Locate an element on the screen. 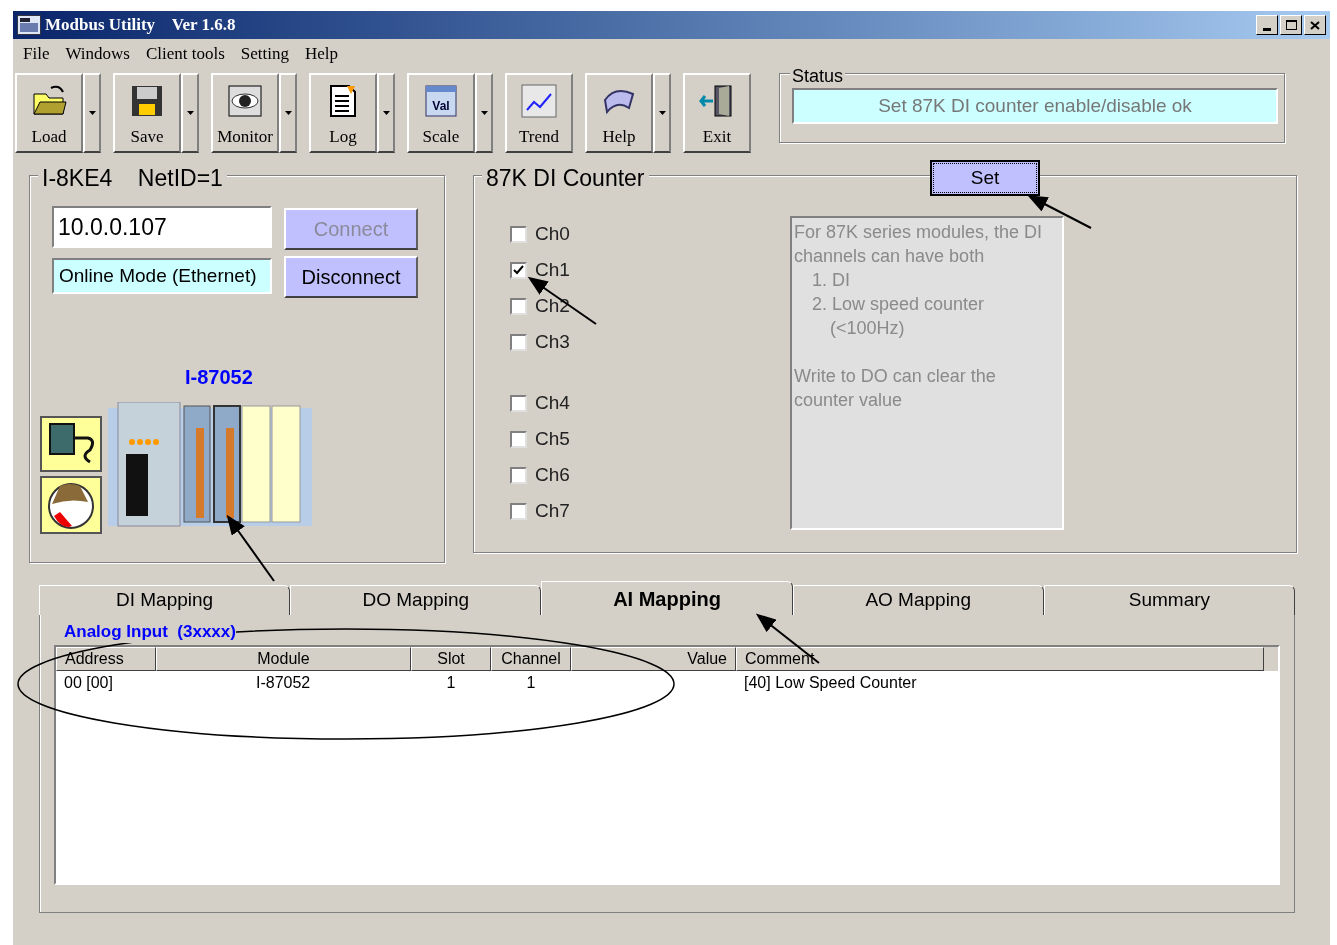 This screenshot has width=1337, height=945. tab: AO Mapping is located at coordinates (918, 600).